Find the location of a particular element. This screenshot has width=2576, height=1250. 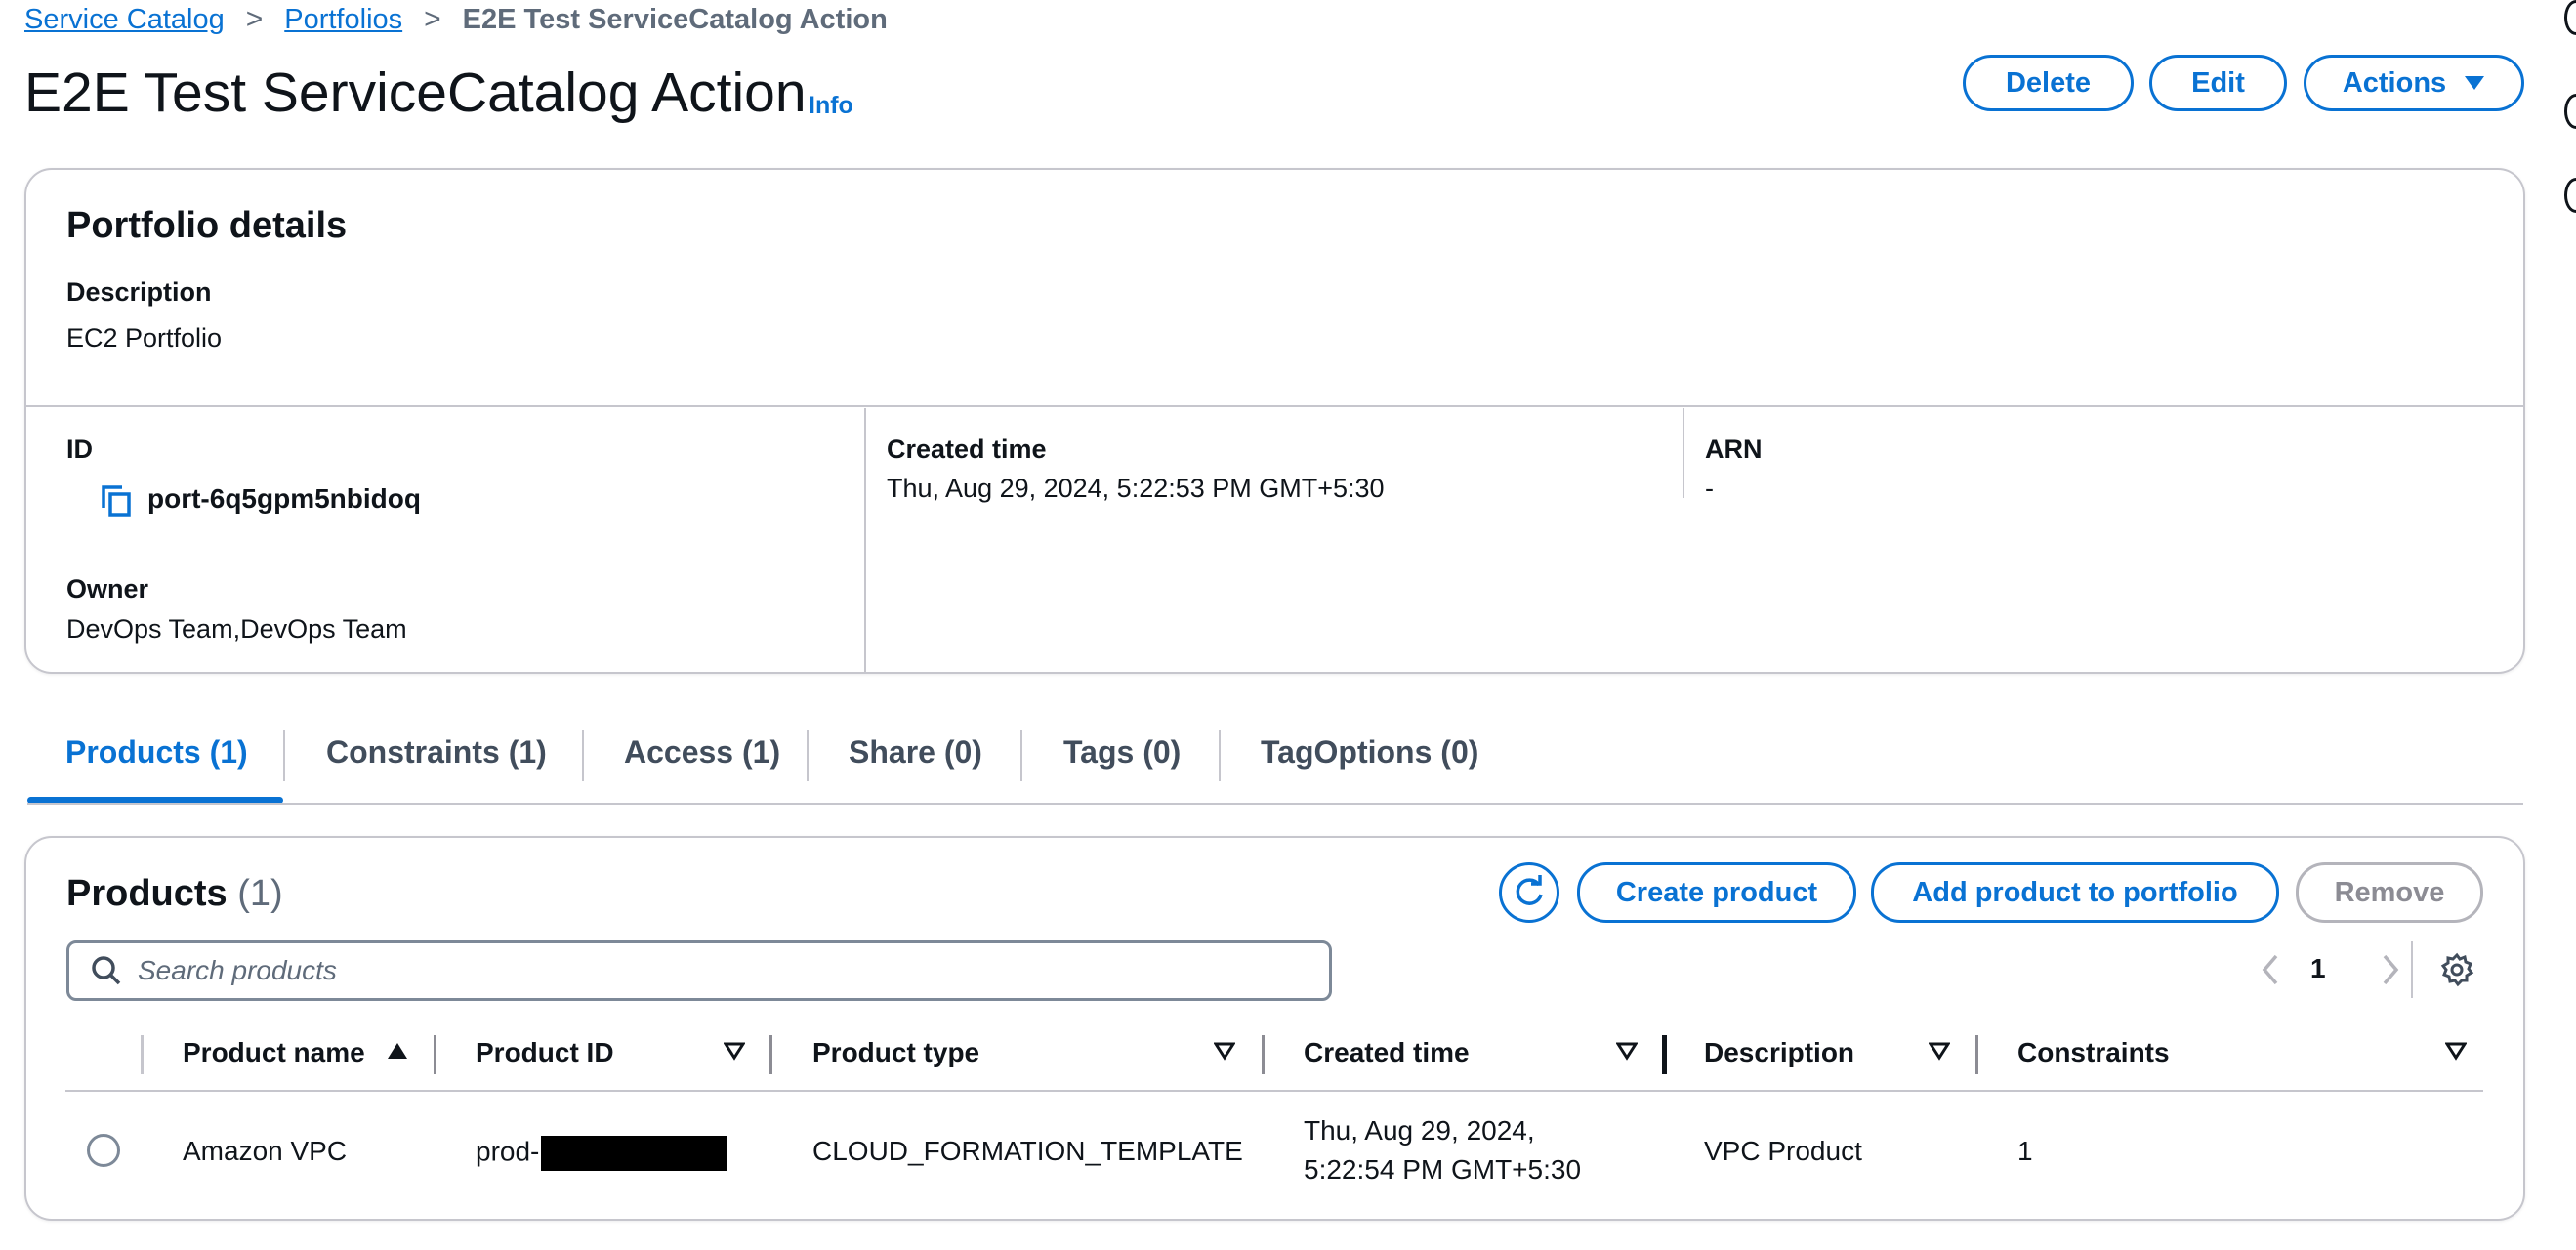

col-header-created-time: Created time is located at coordinates (1387, 1052).